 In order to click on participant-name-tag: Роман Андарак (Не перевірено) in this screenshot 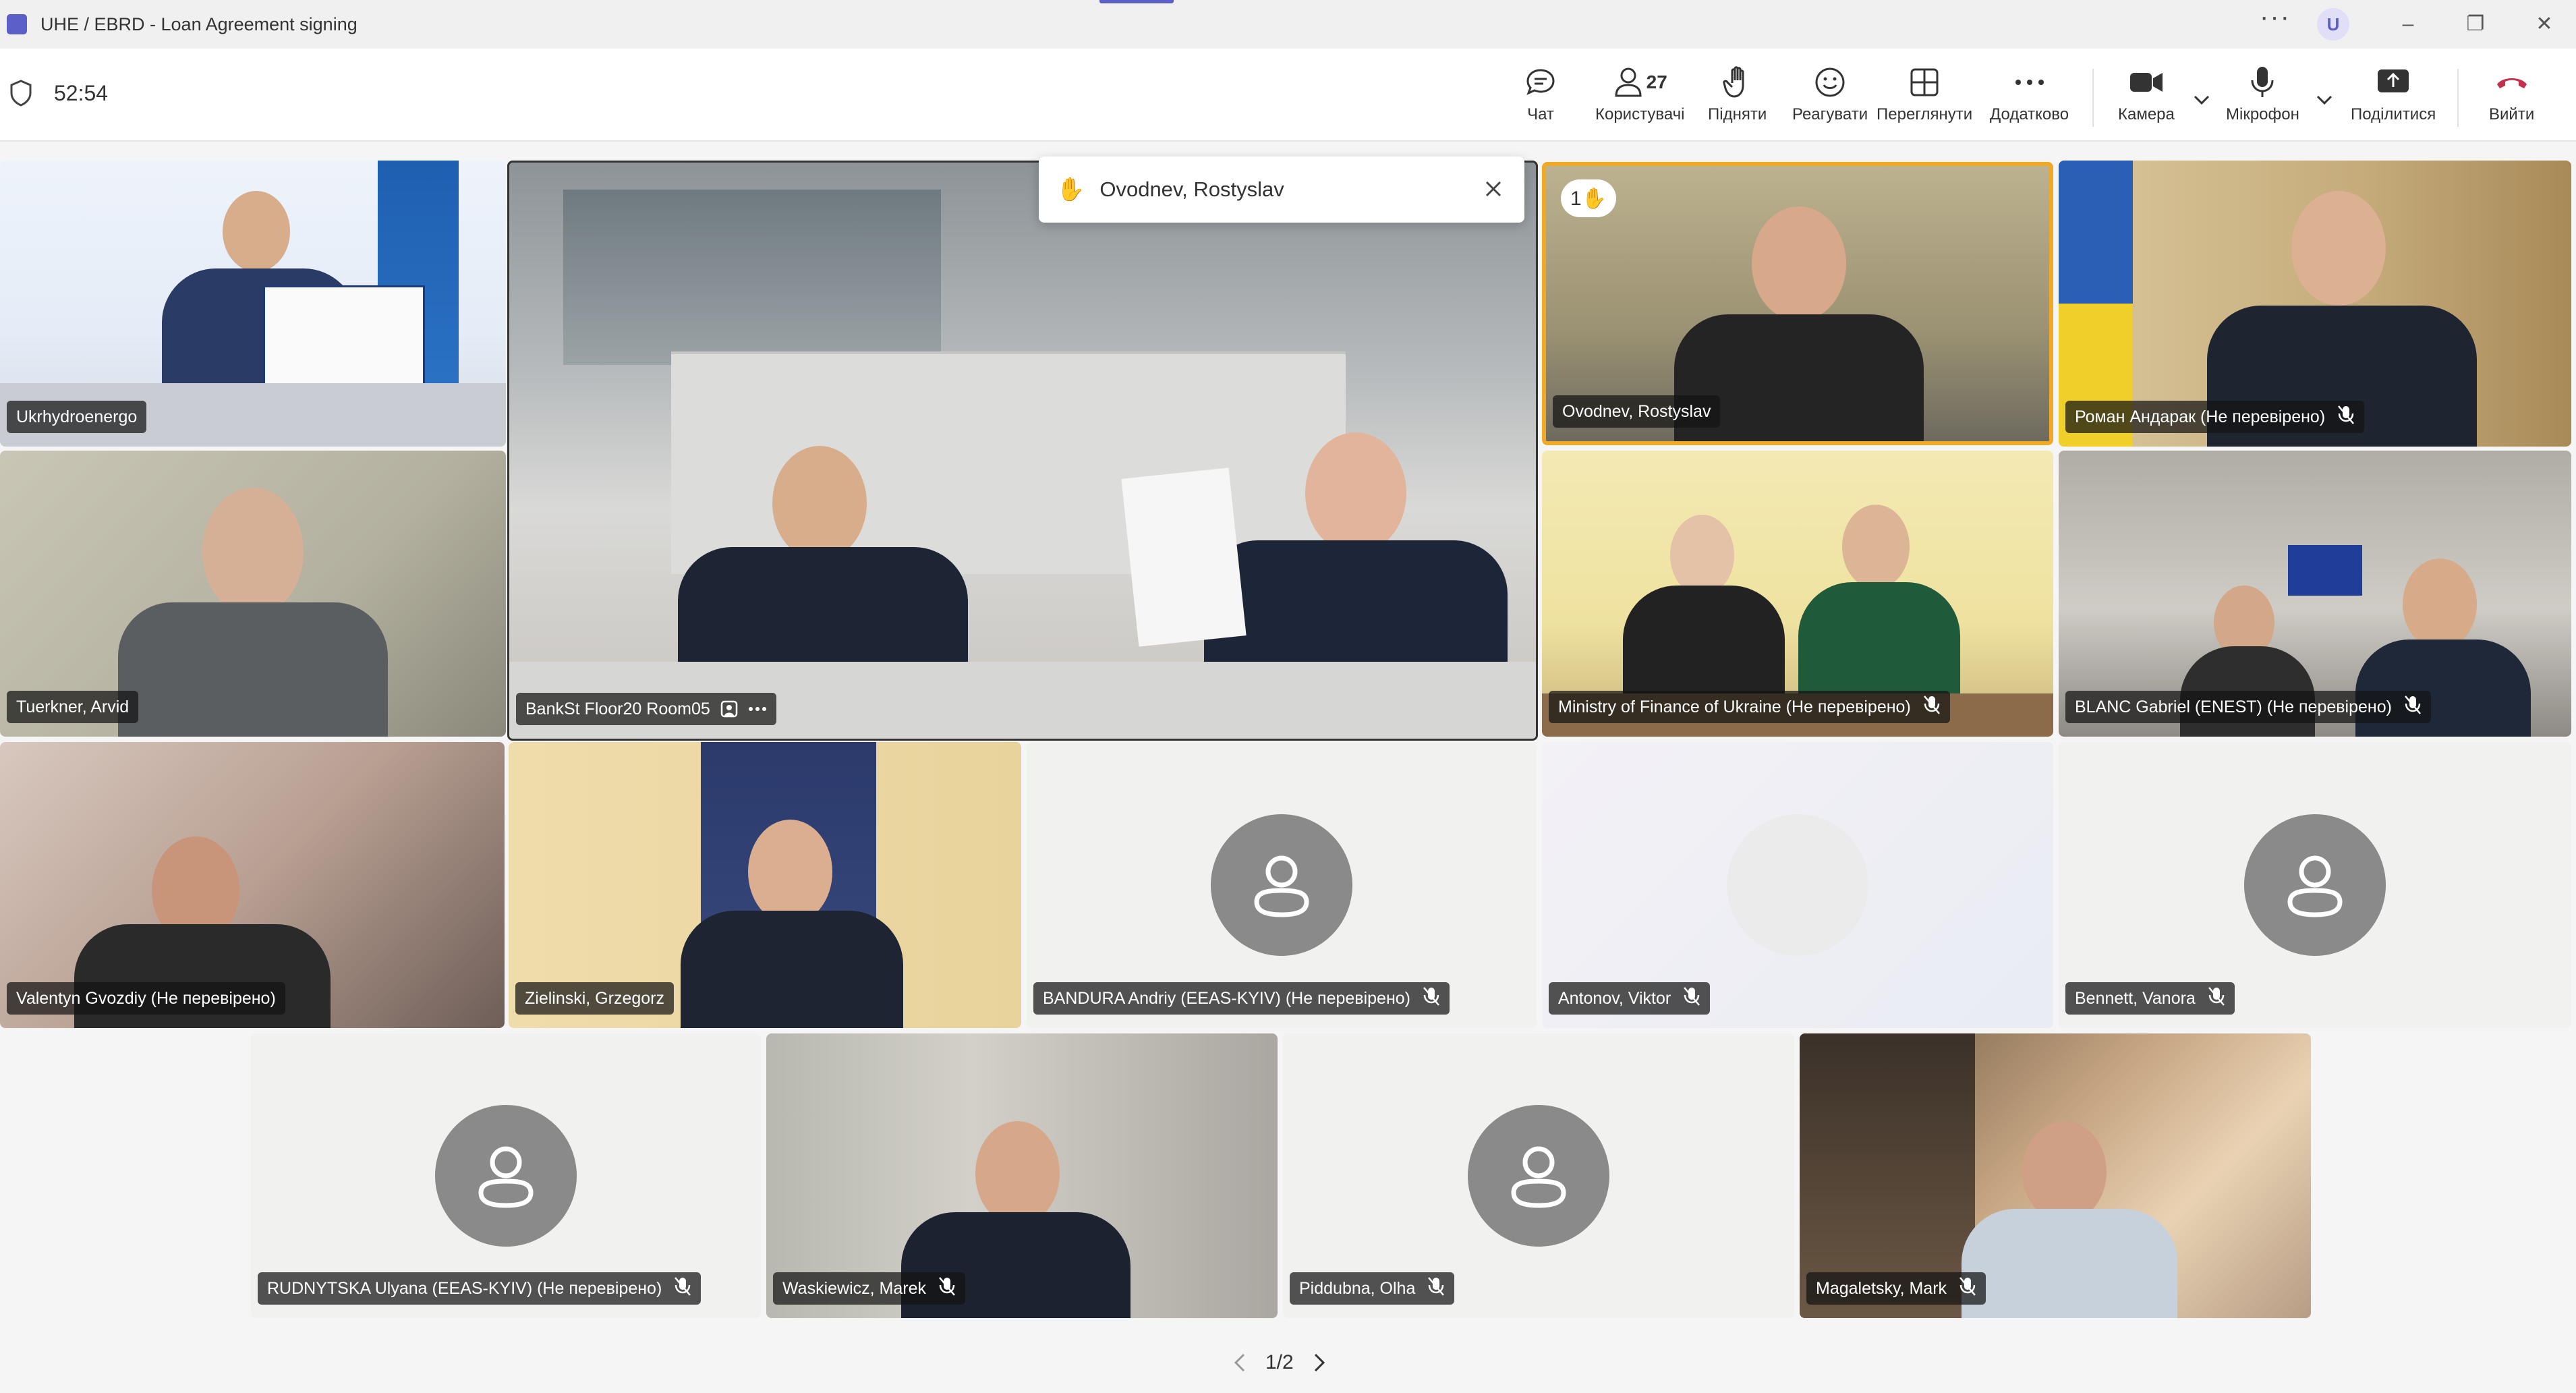, I will do `click(2215, 417)`.